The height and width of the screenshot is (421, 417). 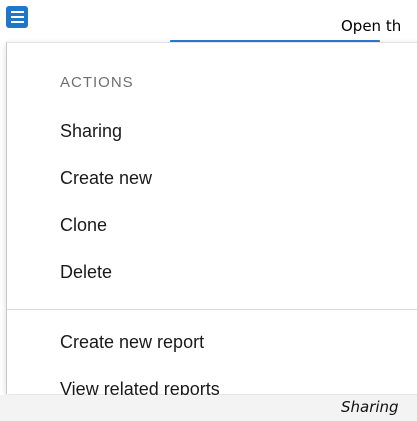 What do you see at coordinates (86, 272) in the screenshot?
I see `menu-item-delete: Delete` at bounding box center [86, 272].